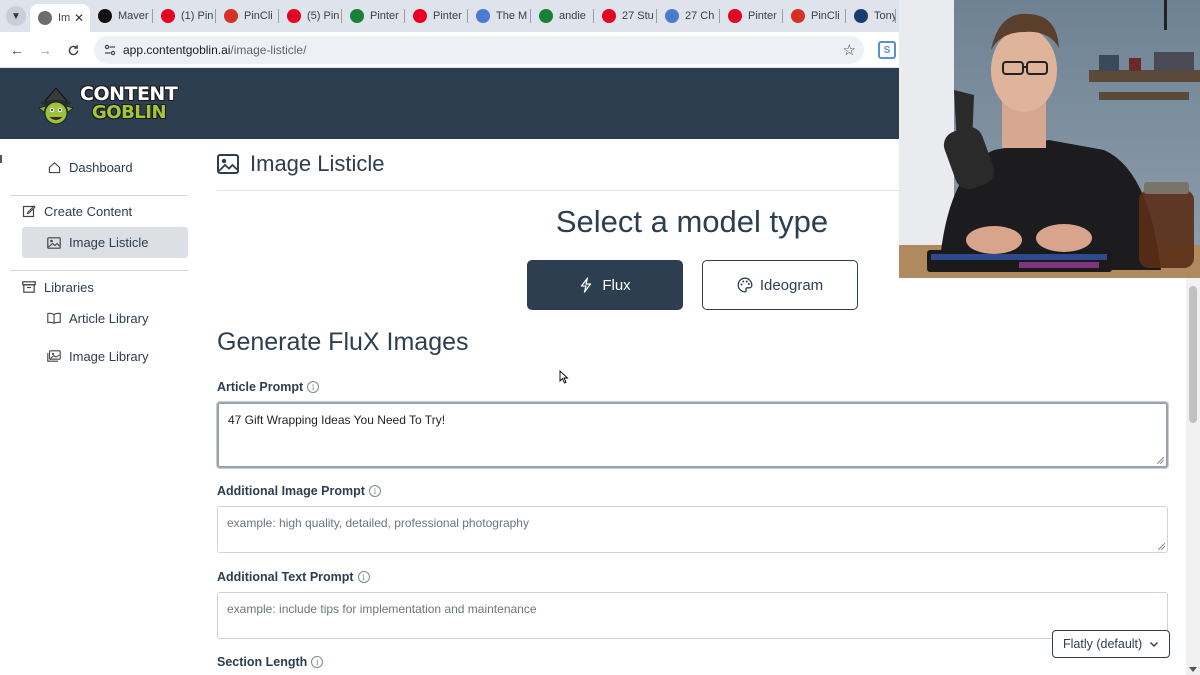  I want to click on browser-tab-label: 27 Stu, so click(638, 16).